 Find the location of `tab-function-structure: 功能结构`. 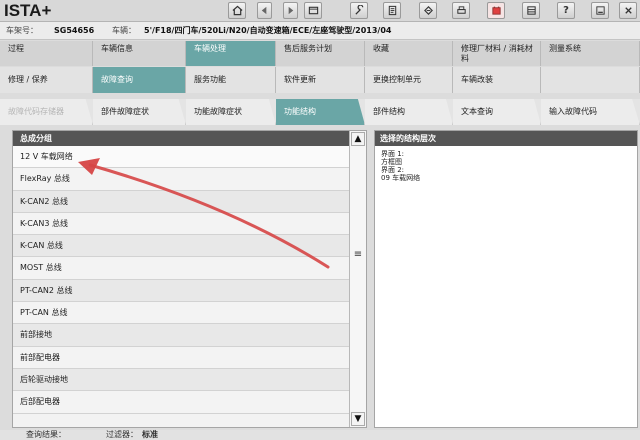

tab-function-structure: 功能结构 is located at coordinates (320, 112).